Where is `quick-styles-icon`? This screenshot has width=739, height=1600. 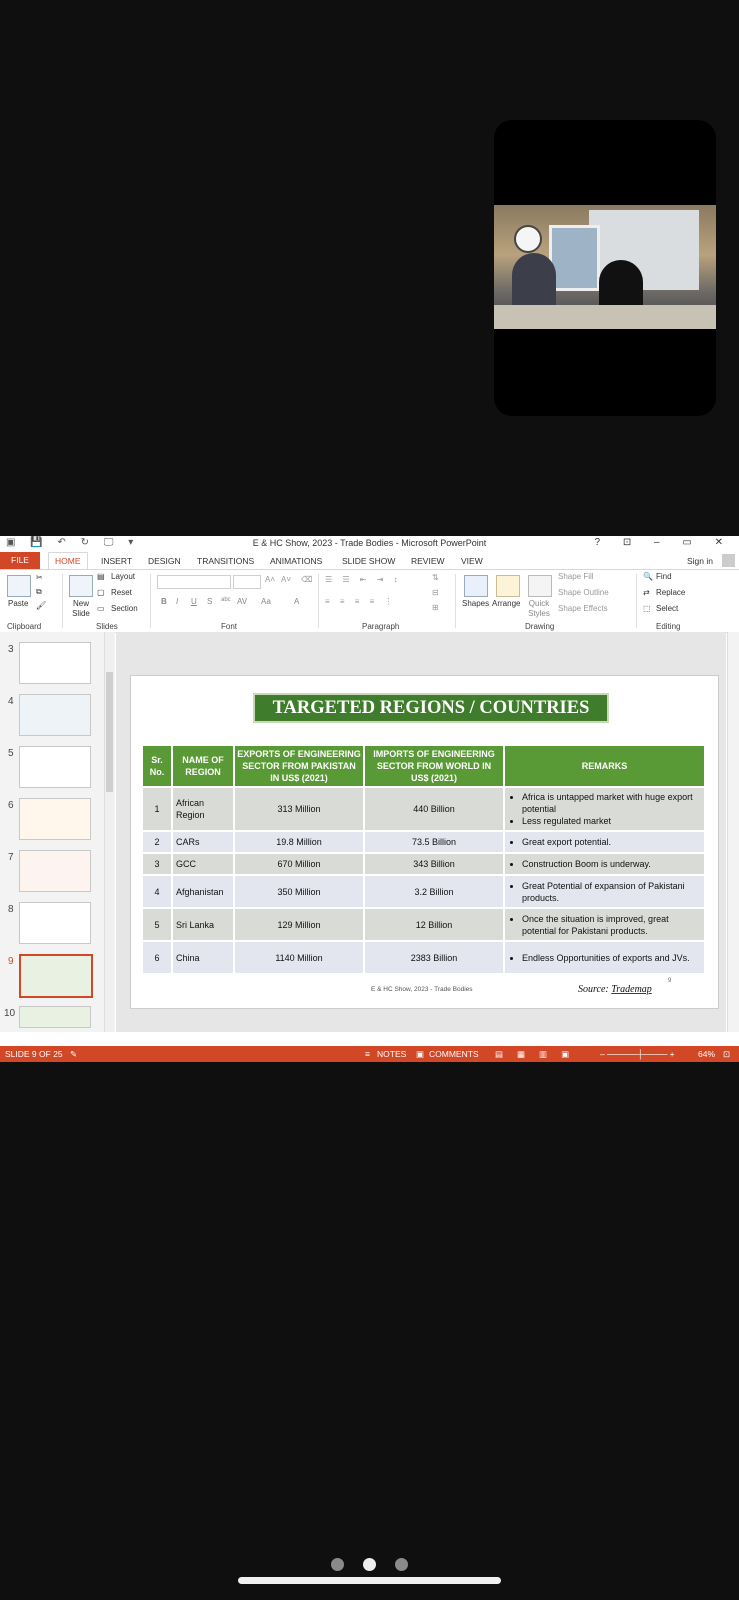
quick-styles-icon is located at coordinates (540, 586).